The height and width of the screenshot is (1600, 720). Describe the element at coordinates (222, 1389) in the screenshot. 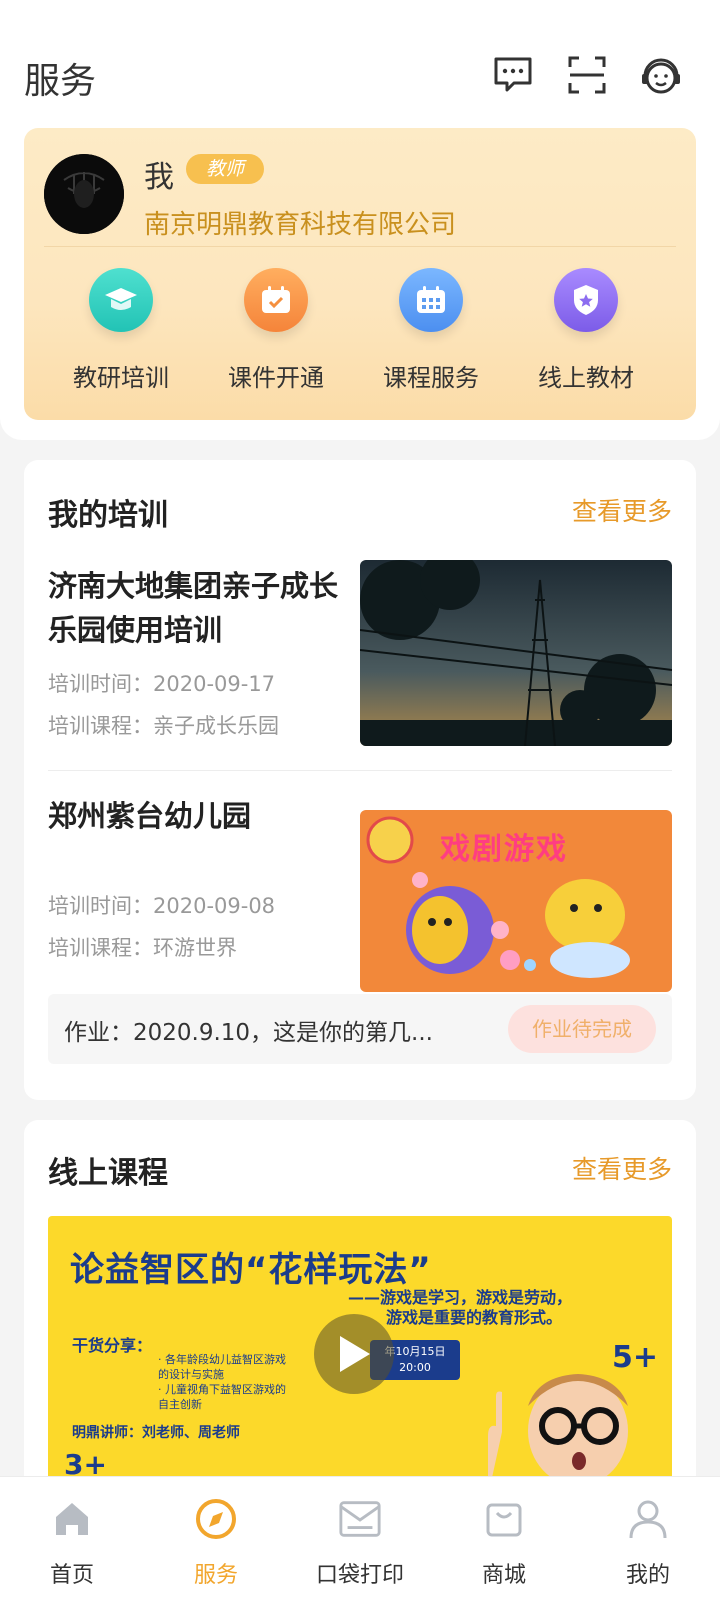

I see `banner-point: · 儿童视角下益智区游戏的` at that location.